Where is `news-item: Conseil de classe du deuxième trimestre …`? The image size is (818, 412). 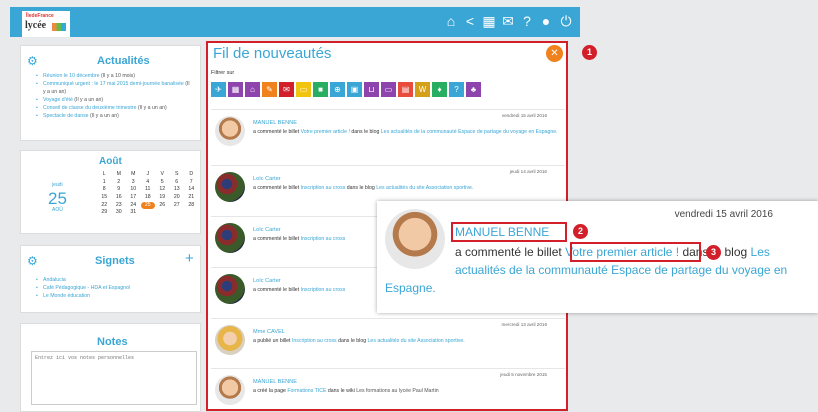 news-item: Conseil de classe du deuxième trimestre … is located at coordinates (113, 108).